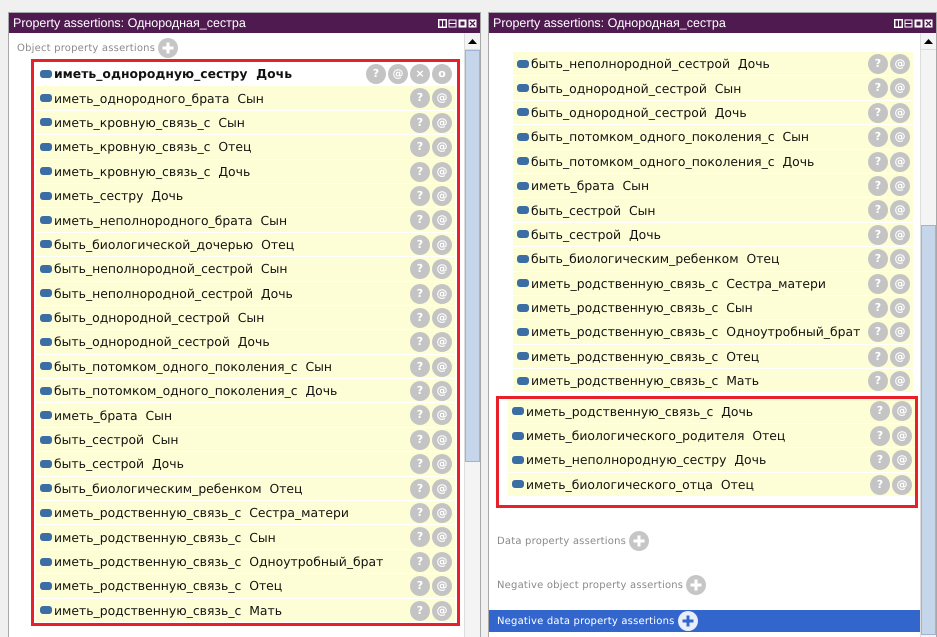  What do you see at coordinates (928, 41) in the screenshot?
I see `scroll-up-icon` at bounding box center [928, 41].